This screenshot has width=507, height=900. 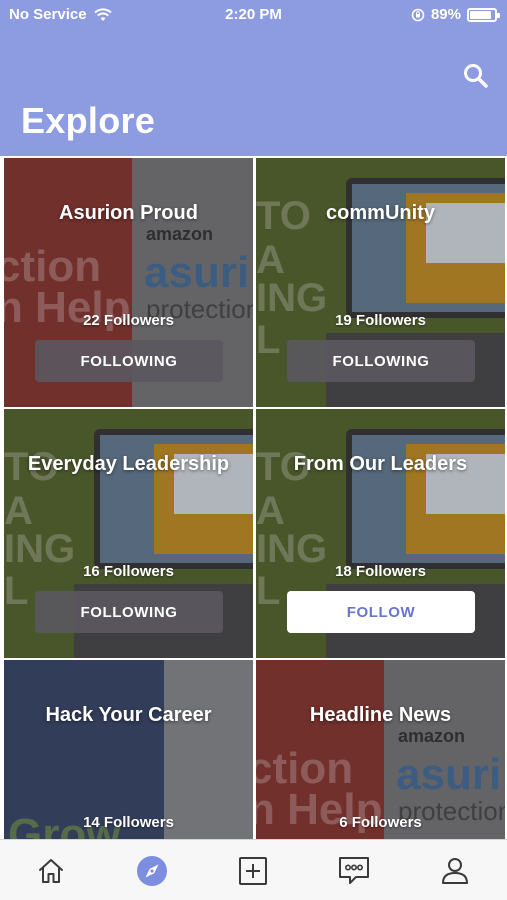 I want to click on add-post-icon, so click(x=252, y=870).